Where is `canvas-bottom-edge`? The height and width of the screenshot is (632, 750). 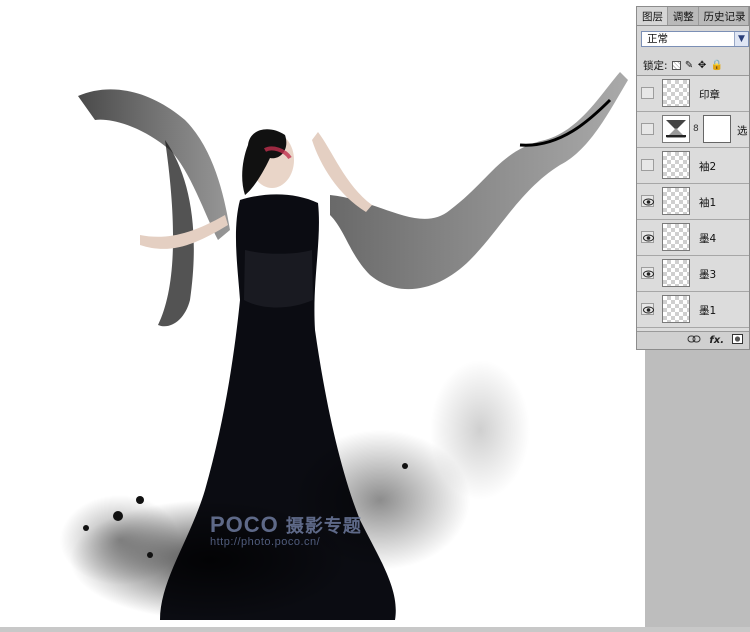
canvas-bottom-edge is located at coordinates (375, 629).